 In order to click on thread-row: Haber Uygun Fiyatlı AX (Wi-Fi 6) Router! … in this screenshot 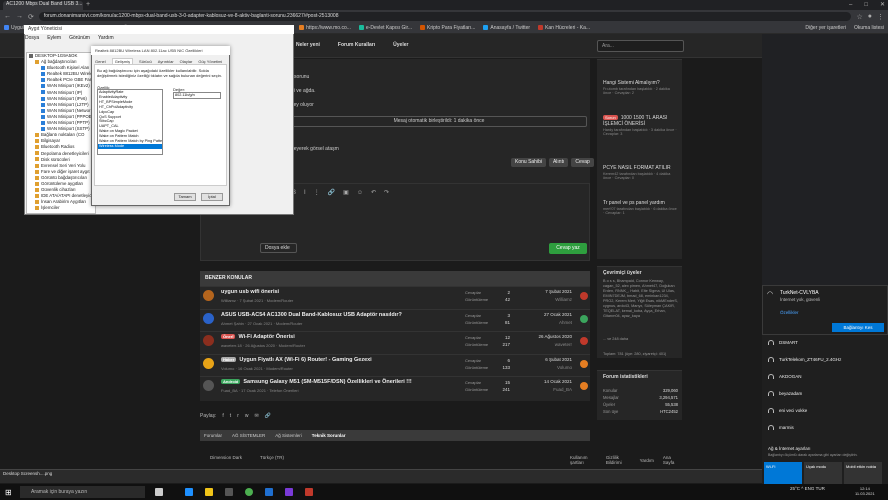, I will do `click(395, 363)`.